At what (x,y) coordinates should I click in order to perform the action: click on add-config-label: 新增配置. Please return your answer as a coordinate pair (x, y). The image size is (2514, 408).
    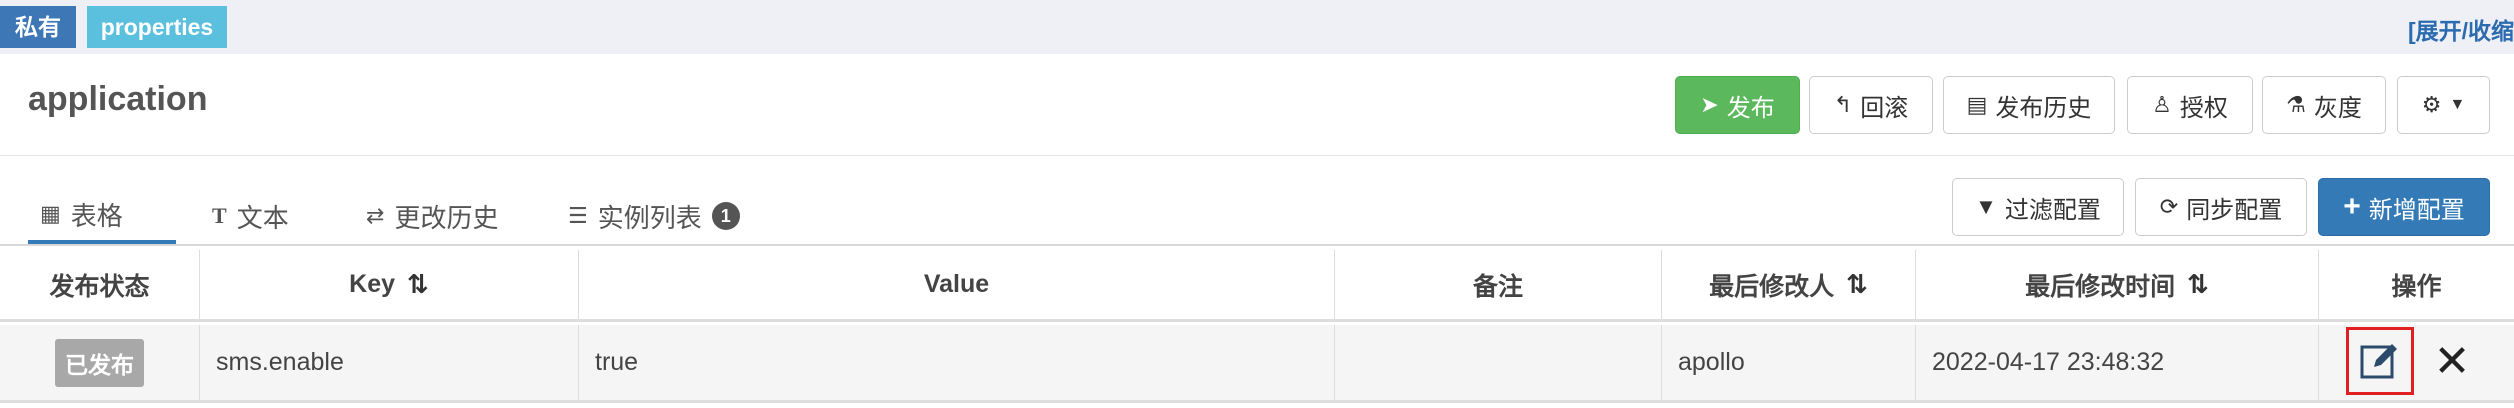
    Looking at the image, I should click on (2416, 210).